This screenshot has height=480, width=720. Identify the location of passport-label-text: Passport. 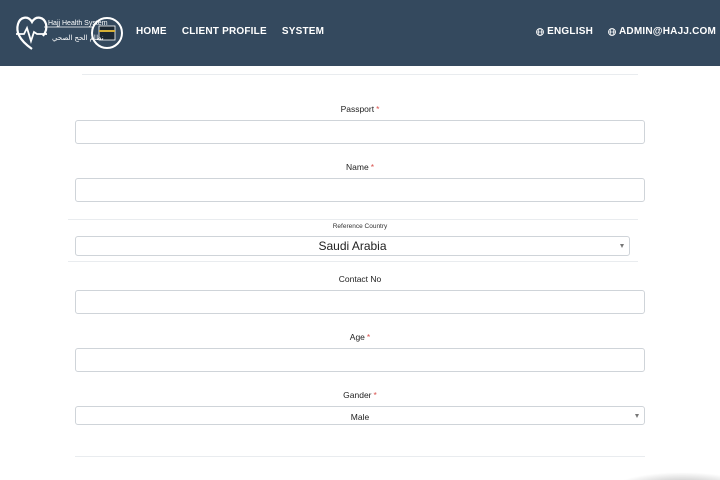
(357, 109).